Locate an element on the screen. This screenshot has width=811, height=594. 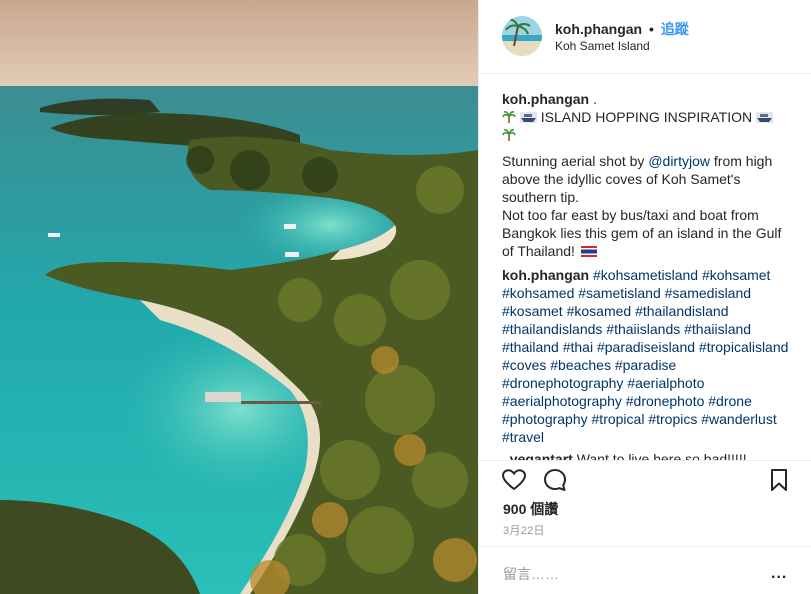
bookmark-icon is located at coordinates (779, 480).